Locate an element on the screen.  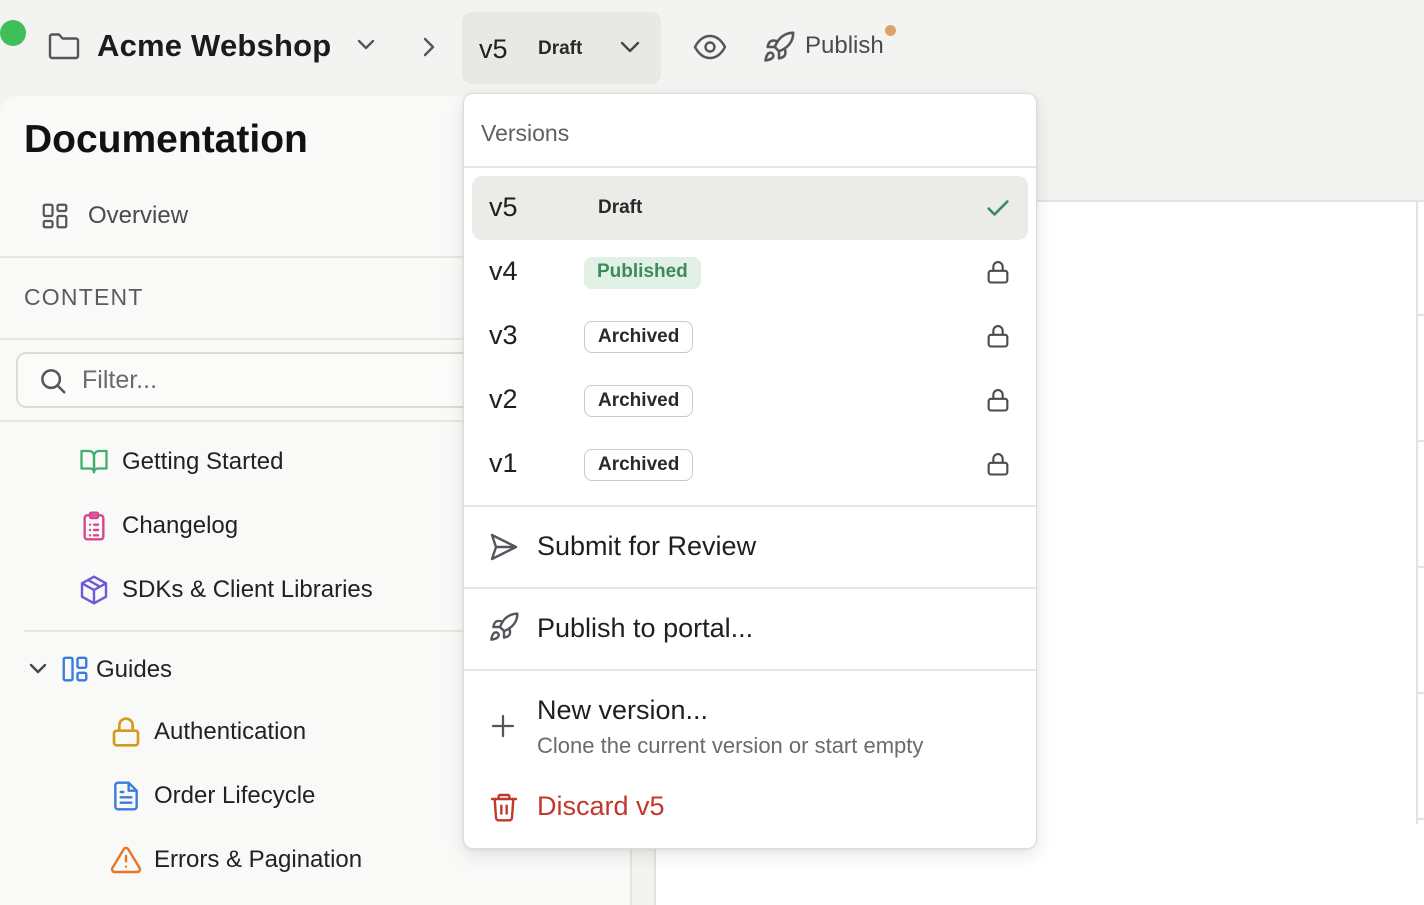
sidebar-item-label: SDKs & Client Libraries is located at coordinates (247, 589).